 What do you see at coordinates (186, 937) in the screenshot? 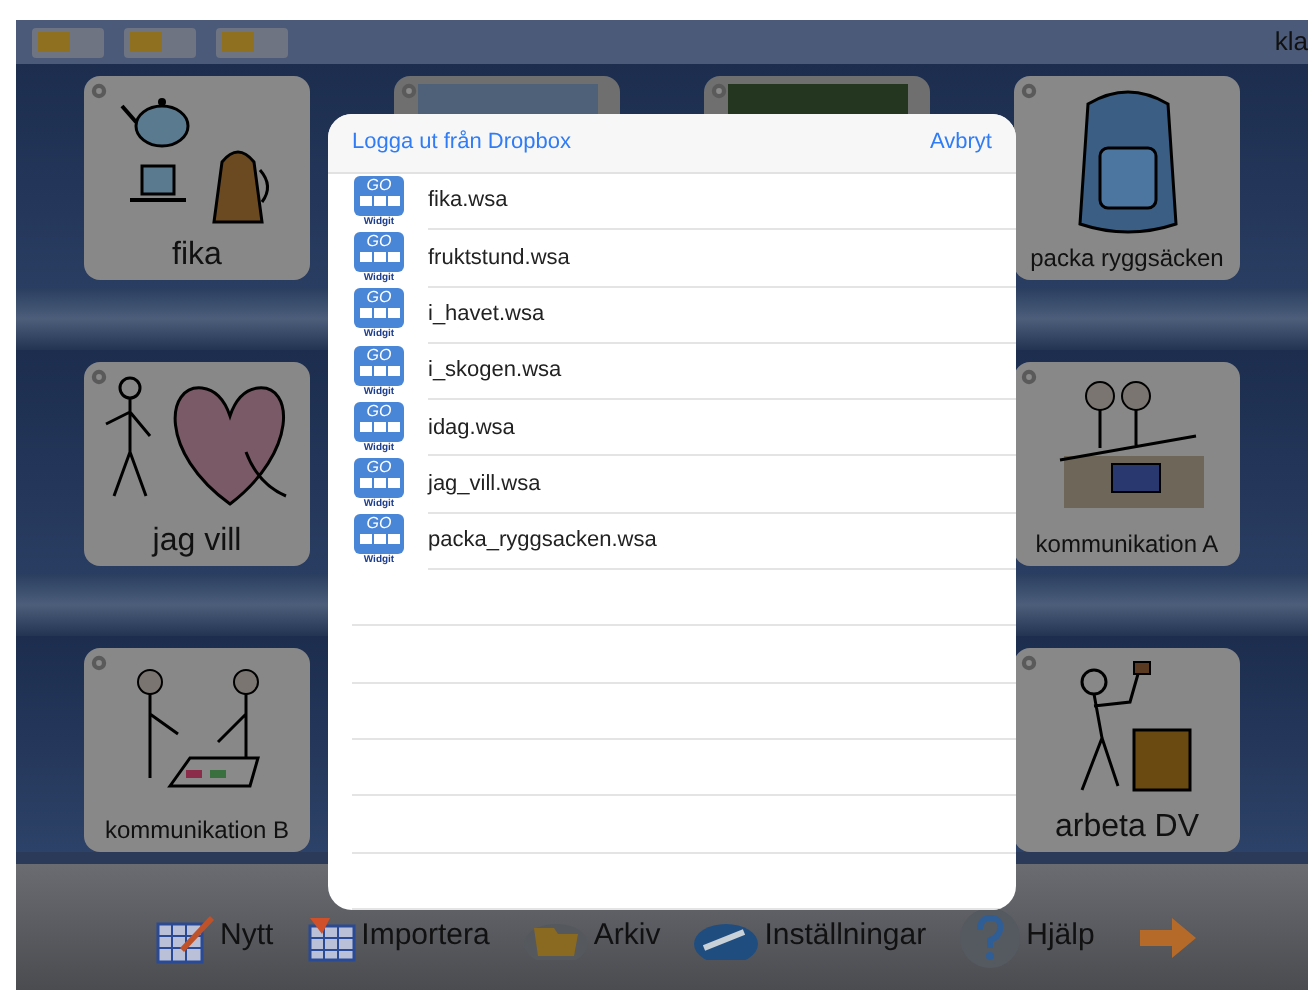
I see `table-with-pencil-icon` at bounding box center [186, 937].